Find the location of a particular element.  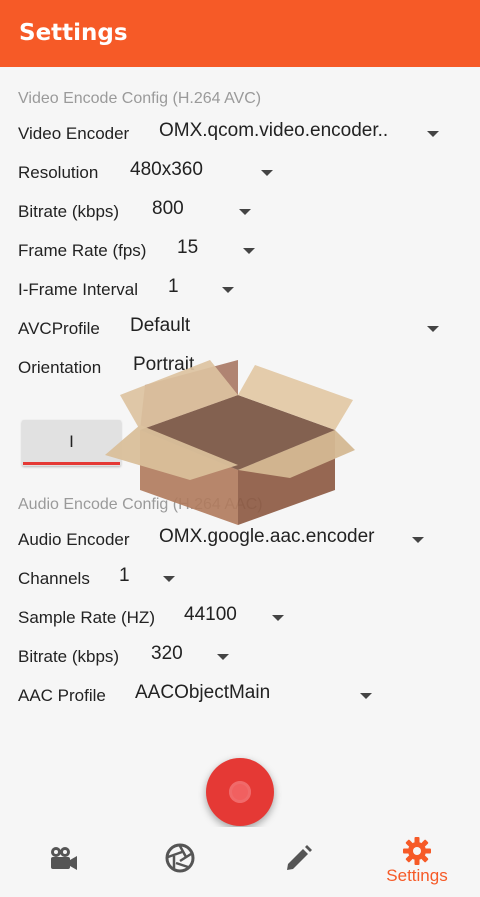

audio-encoder-row: Audio Encoder OMX.google.aac.encoder is located at coordinates (240, 540).